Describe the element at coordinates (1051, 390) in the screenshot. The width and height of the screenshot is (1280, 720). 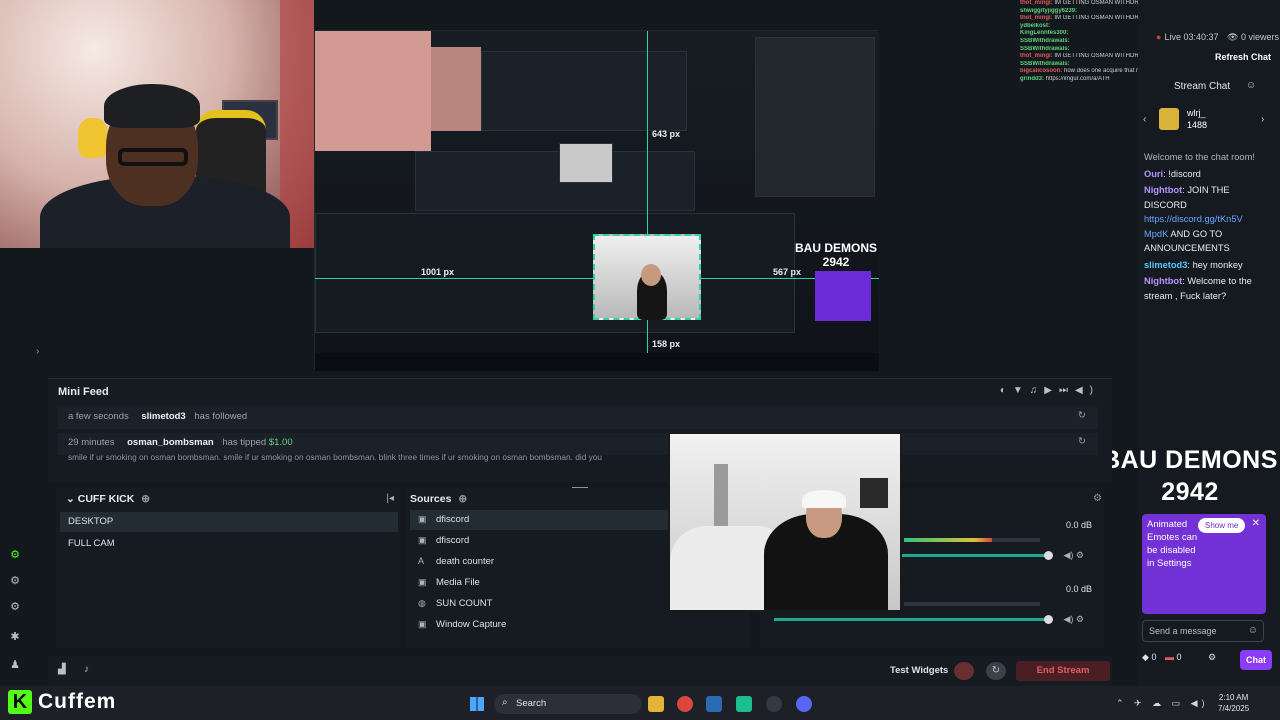
I see `play-icon: ▶` at that location.